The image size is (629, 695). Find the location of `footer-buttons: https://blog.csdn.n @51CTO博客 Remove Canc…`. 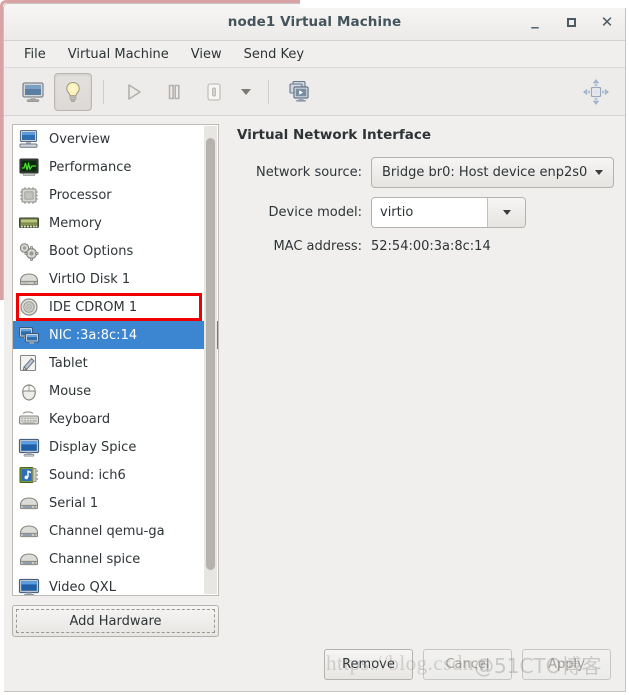

footer-buttons: https://blog.csdn.n @51CTO博客 Remove Canc… is located at coordinates (314, 664).